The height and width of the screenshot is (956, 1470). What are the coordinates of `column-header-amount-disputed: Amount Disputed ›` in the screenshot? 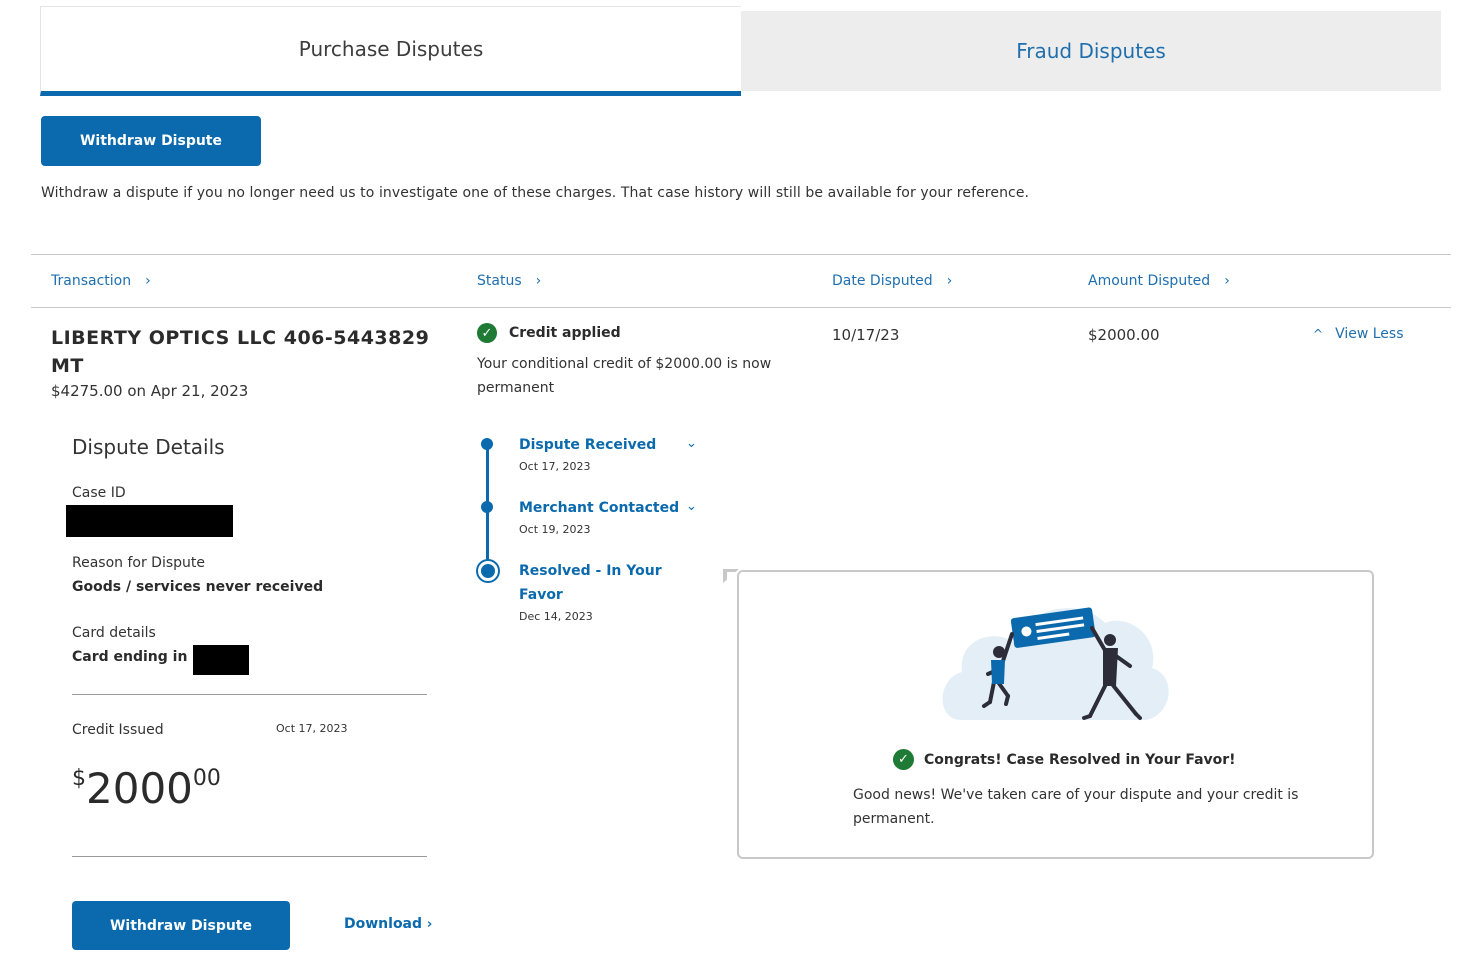 It's located at (1159, 281).